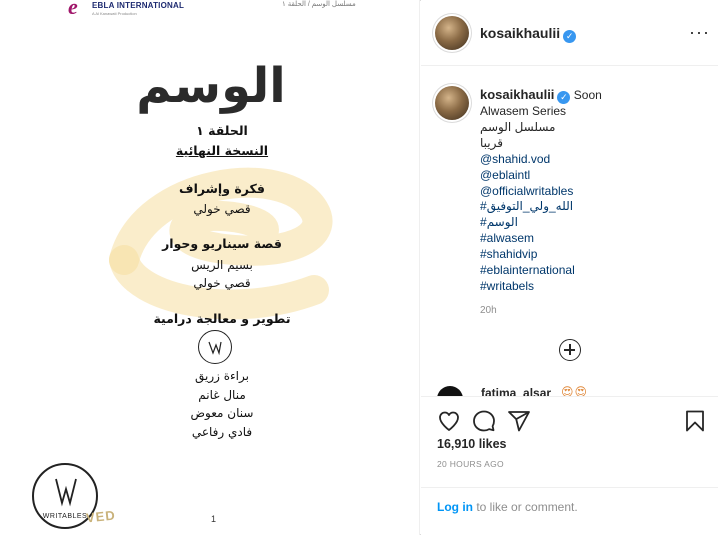  I want to click on mention-link: @eblaintl, so click(595, 176).